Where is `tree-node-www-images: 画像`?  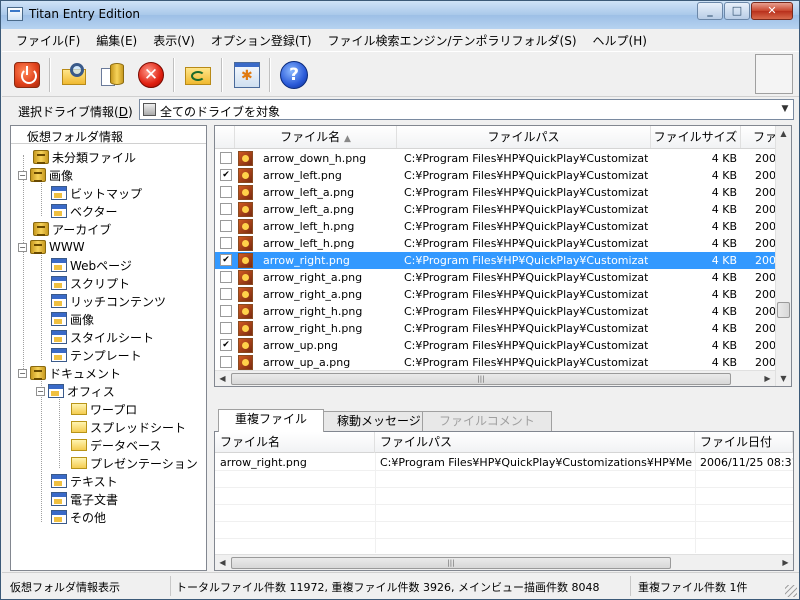 tree-node-www-images: 画像 is located at coordinates (72, 319).